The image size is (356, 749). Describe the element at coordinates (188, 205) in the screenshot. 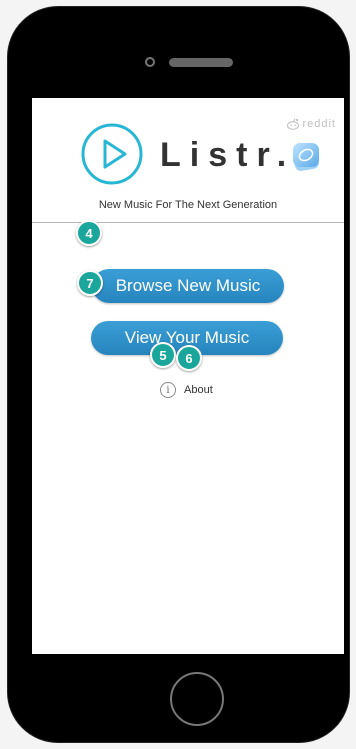

I see `tagline: New Music For The Next Generation` at that location.